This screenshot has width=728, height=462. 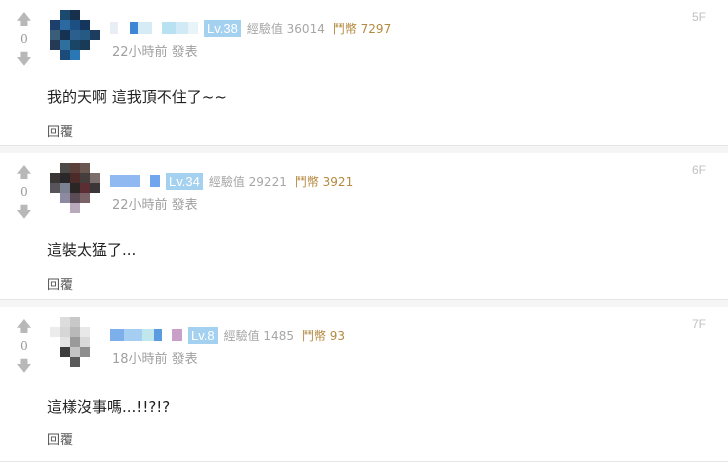 I want to click on coin-count: 鬥幣 7297, so click(x=362, y=28).